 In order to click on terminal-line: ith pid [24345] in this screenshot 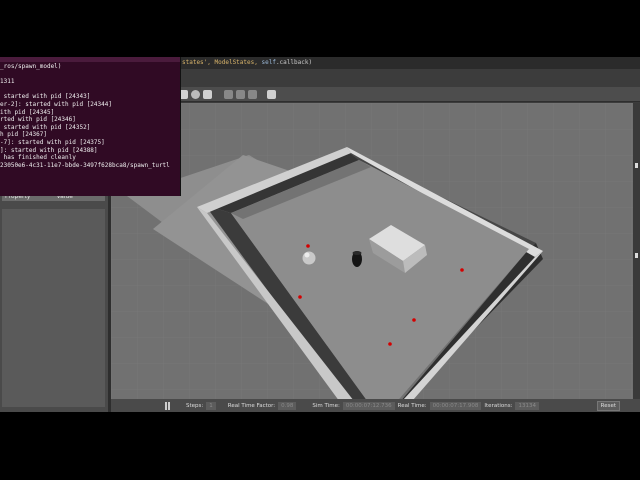, I will do `click(27, 112)`.